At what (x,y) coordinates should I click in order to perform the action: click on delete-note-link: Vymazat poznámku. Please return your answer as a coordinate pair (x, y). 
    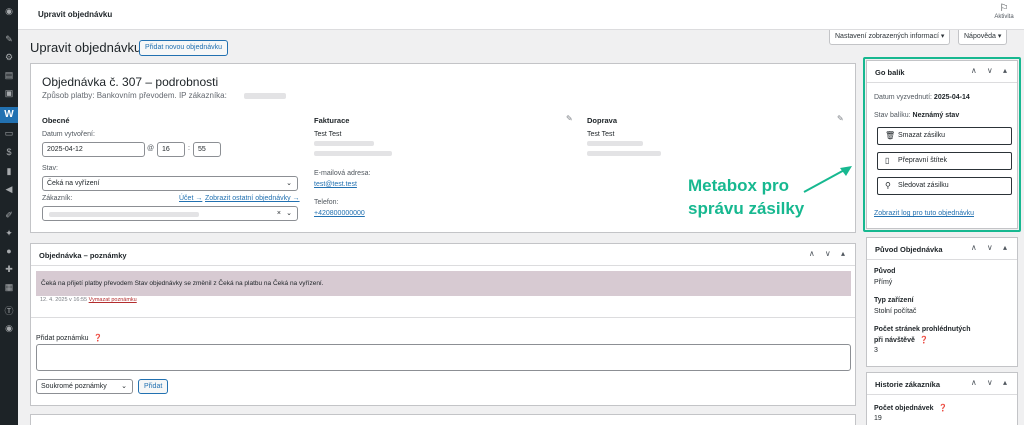
    Looking at the image, I should click on (113, 300).